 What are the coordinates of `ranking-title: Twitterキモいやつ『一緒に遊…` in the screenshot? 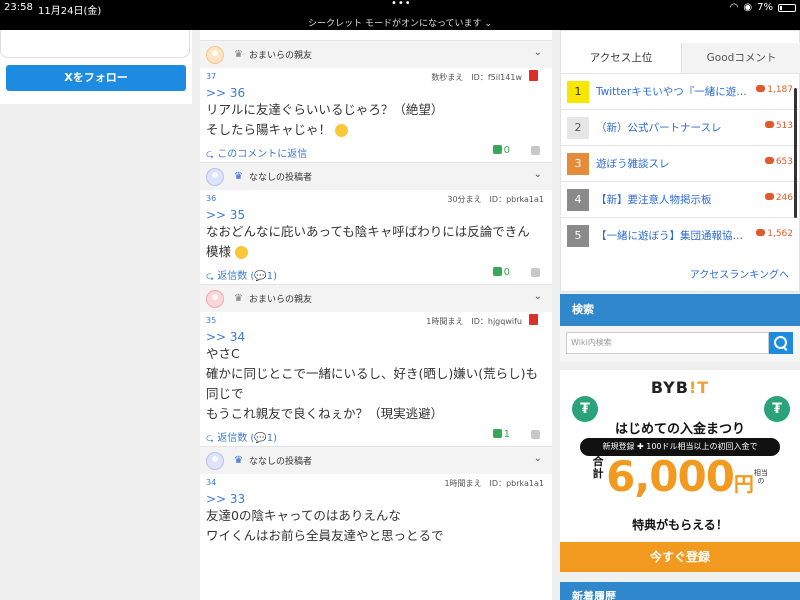 It's located at (671, 91).